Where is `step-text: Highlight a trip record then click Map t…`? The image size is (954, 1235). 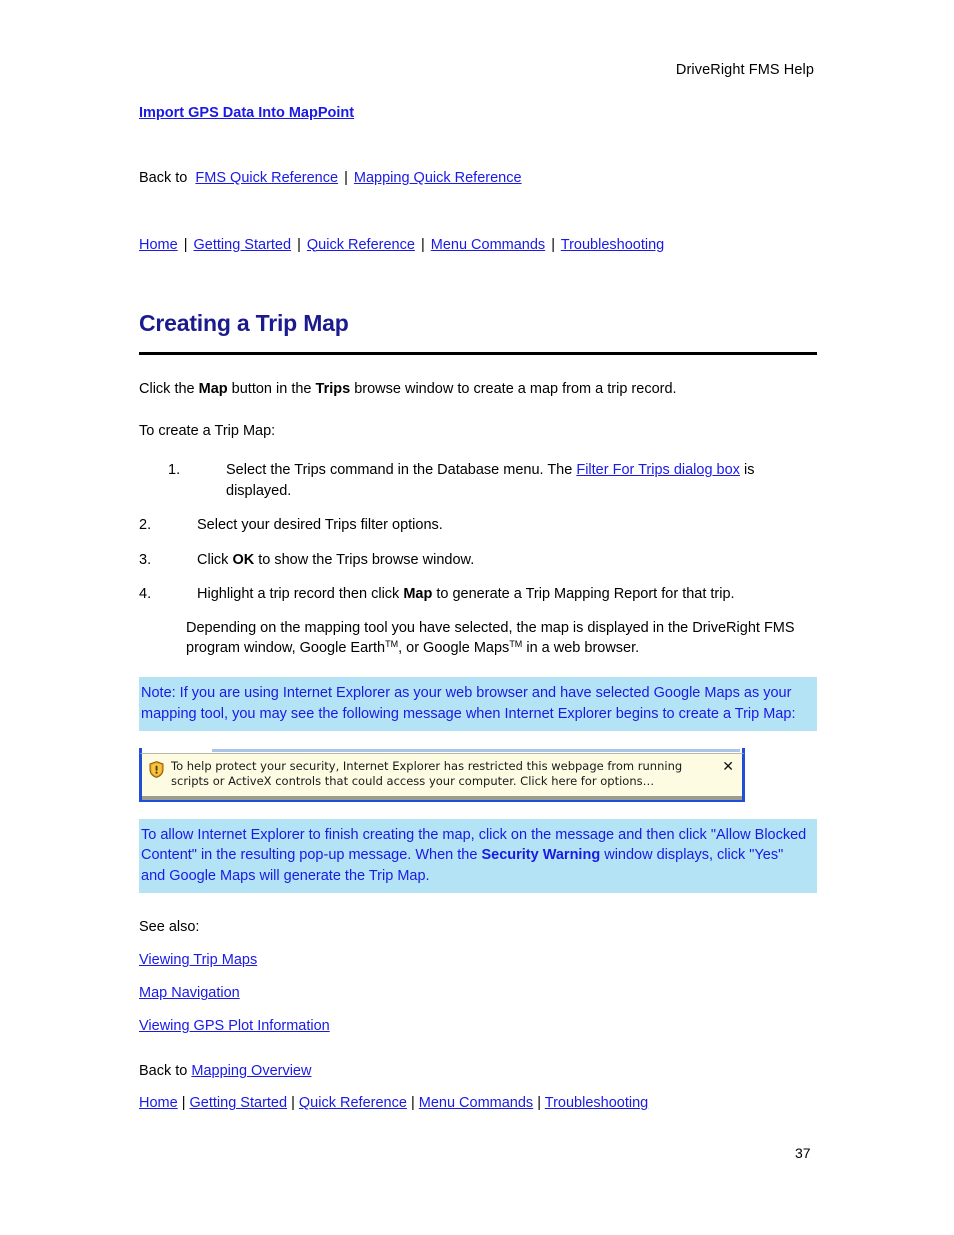
step-text: Highlight a trip record then click Map t… is located at coordinates (508, 594).